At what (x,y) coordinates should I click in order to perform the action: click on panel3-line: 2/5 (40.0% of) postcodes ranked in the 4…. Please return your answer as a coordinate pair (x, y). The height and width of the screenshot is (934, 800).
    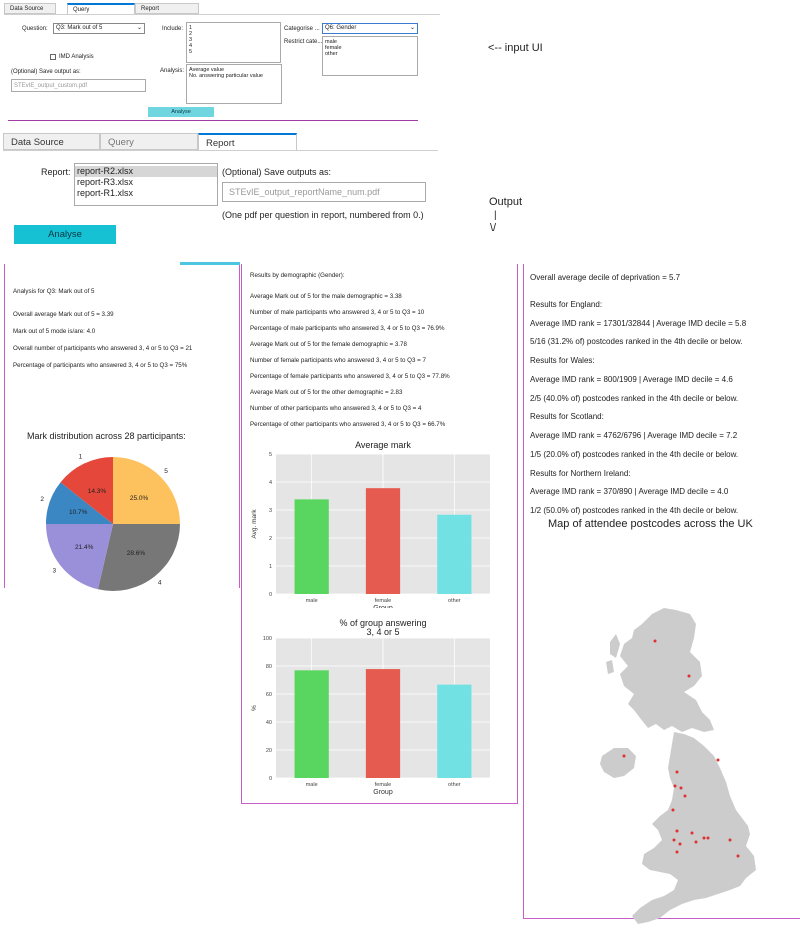
    Looking at the image, I should click on (634, 398).